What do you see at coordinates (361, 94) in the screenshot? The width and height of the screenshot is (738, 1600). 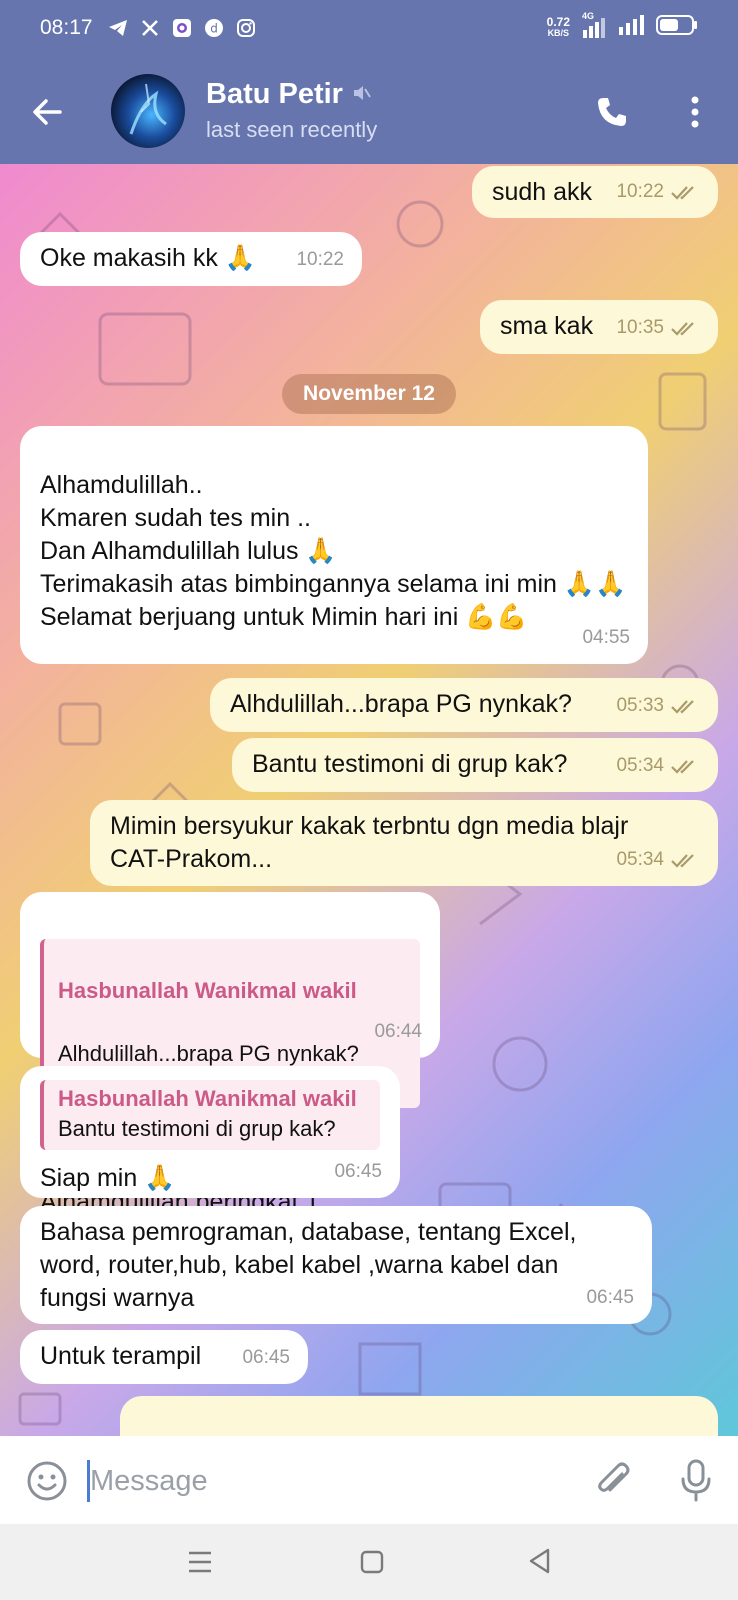 I see `muted-icon` at bounding box center [361, 94].